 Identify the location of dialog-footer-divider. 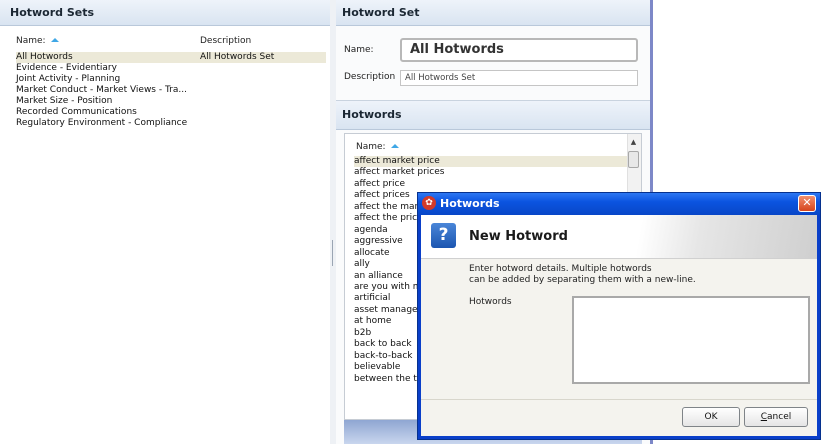
(619, 399).